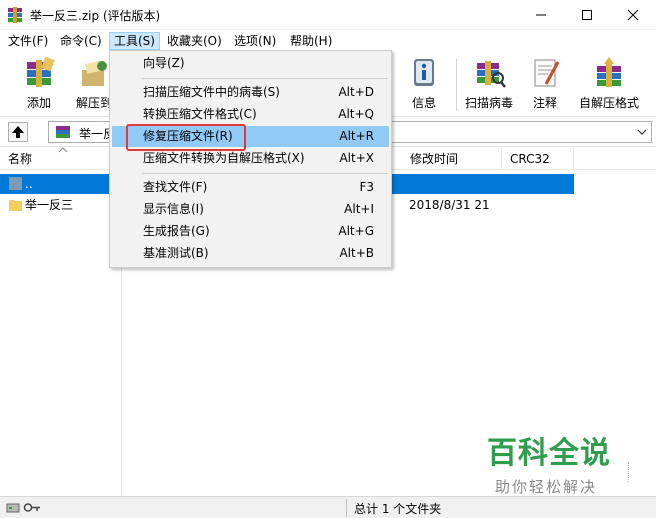 This screenshot has height=518, width=656. What do you see at coordinates (250, 92) in the screenshot?
I see `menu-item-scan-virus: 扫描压缩文件中的病毒(S) Alt+D` at bounding box center [250, 92].